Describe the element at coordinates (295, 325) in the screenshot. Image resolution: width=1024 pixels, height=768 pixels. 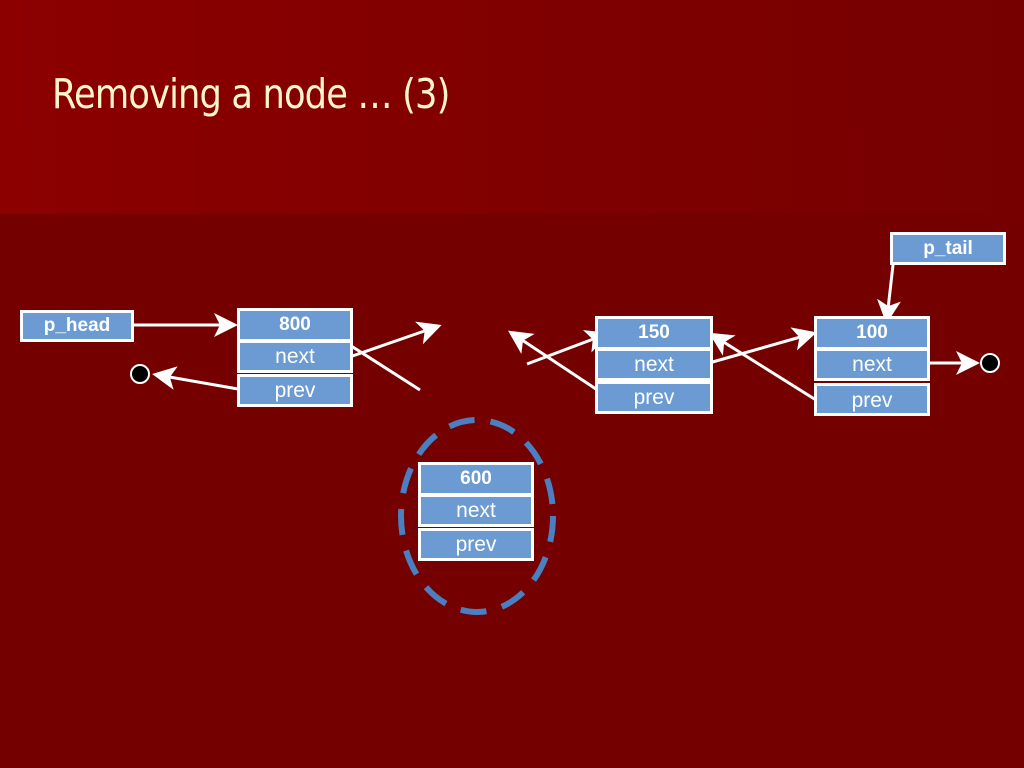
I see `node-value: 800` at that location.